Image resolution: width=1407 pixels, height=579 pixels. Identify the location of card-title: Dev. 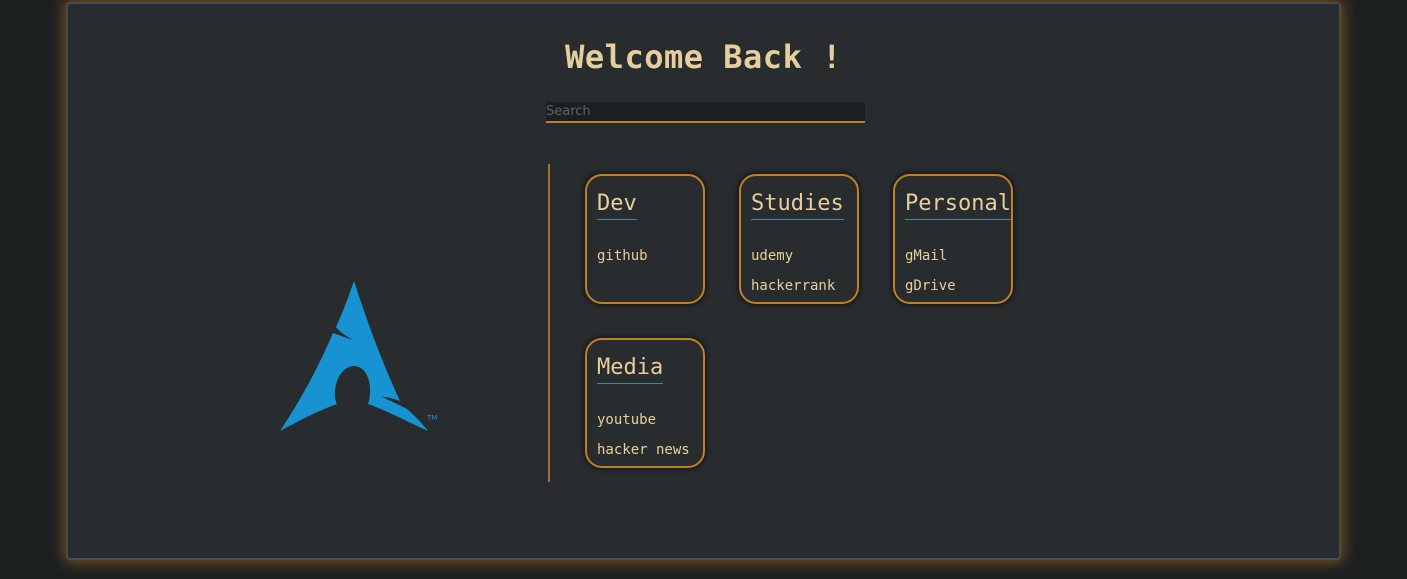
(617, 204).